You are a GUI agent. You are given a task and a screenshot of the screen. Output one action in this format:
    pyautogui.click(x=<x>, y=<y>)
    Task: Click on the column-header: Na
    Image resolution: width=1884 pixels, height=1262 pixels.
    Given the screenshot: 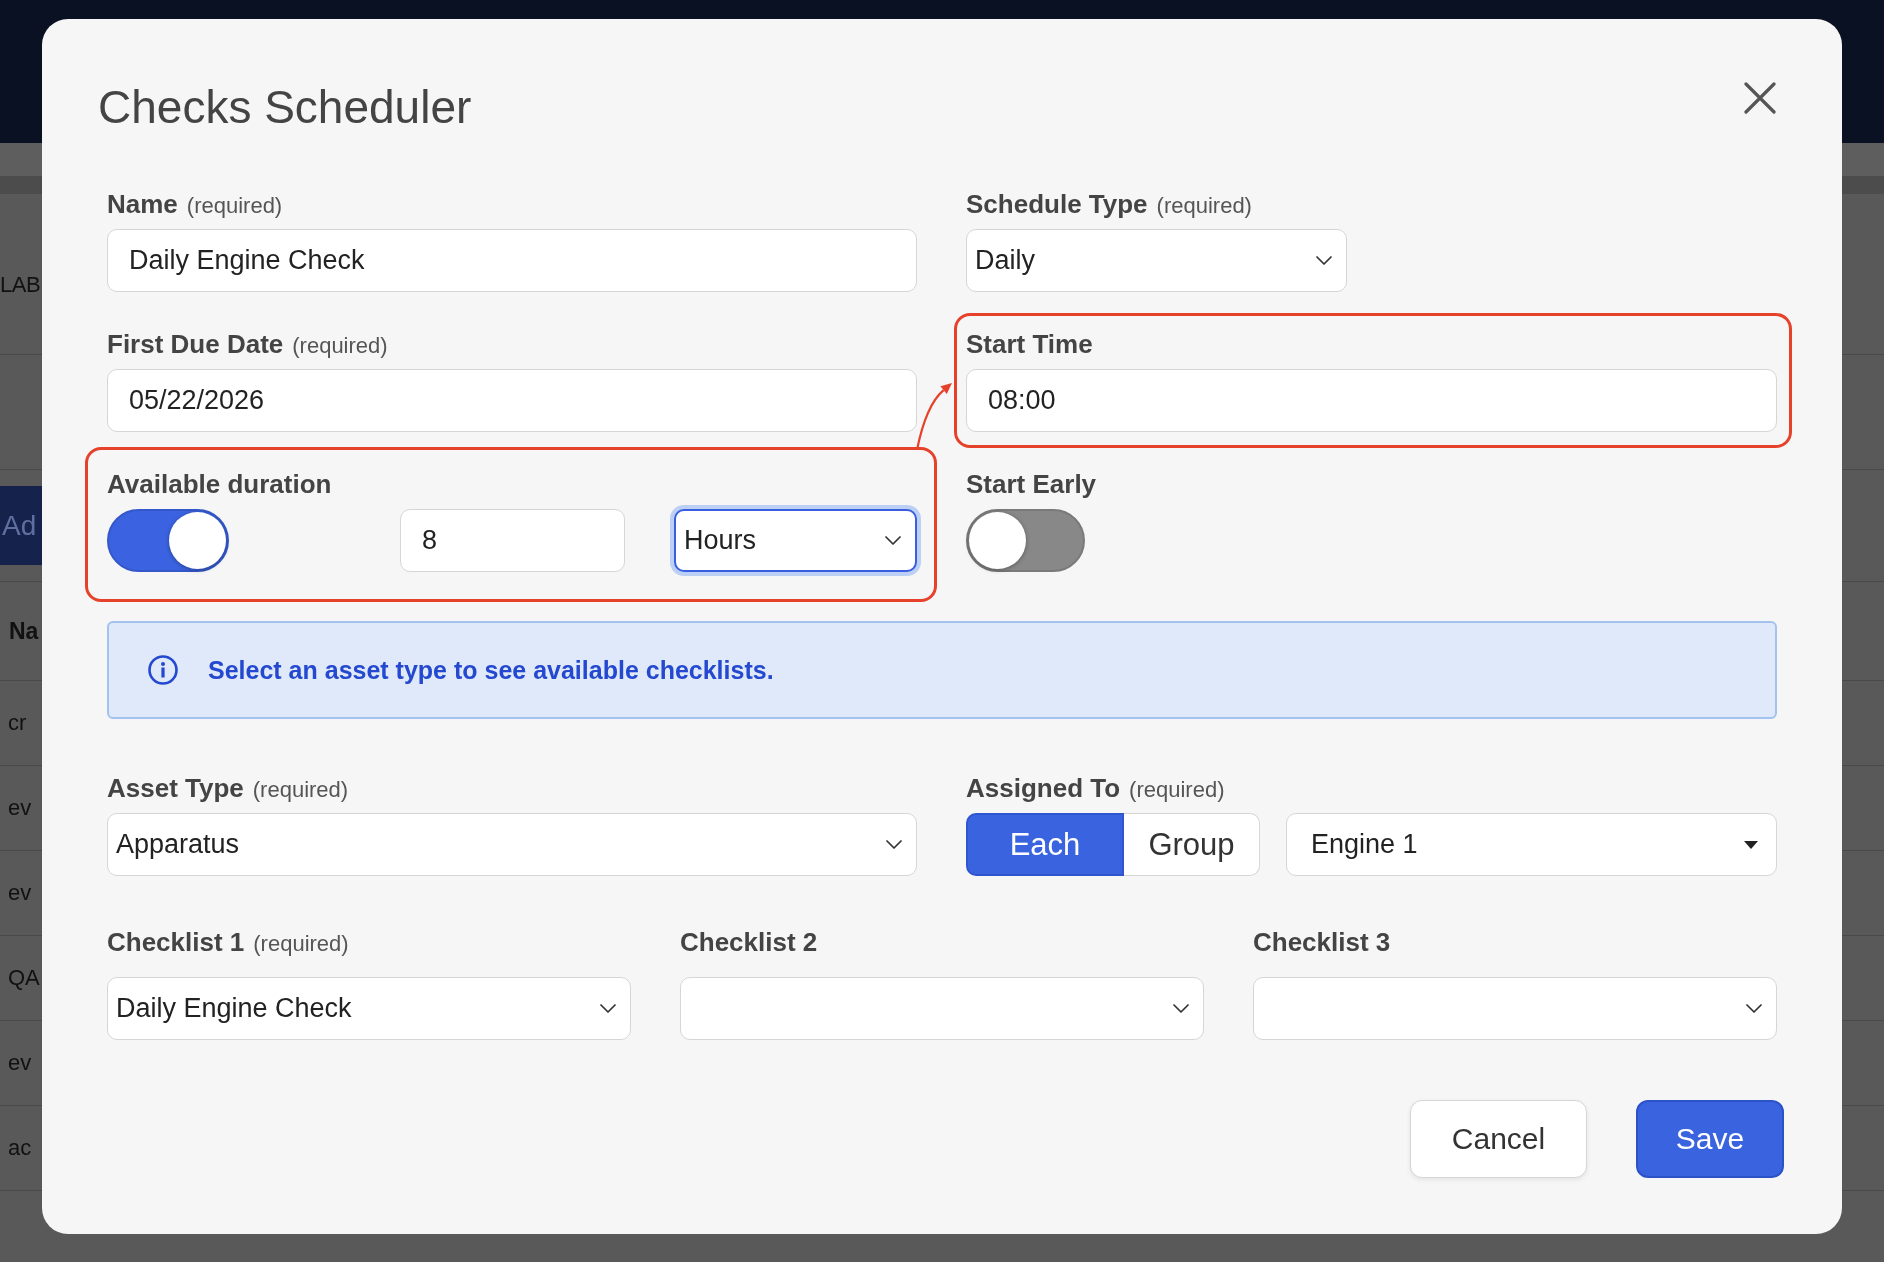 What is the action you would take?
    pyautogui.click(x=24, y=631)
    